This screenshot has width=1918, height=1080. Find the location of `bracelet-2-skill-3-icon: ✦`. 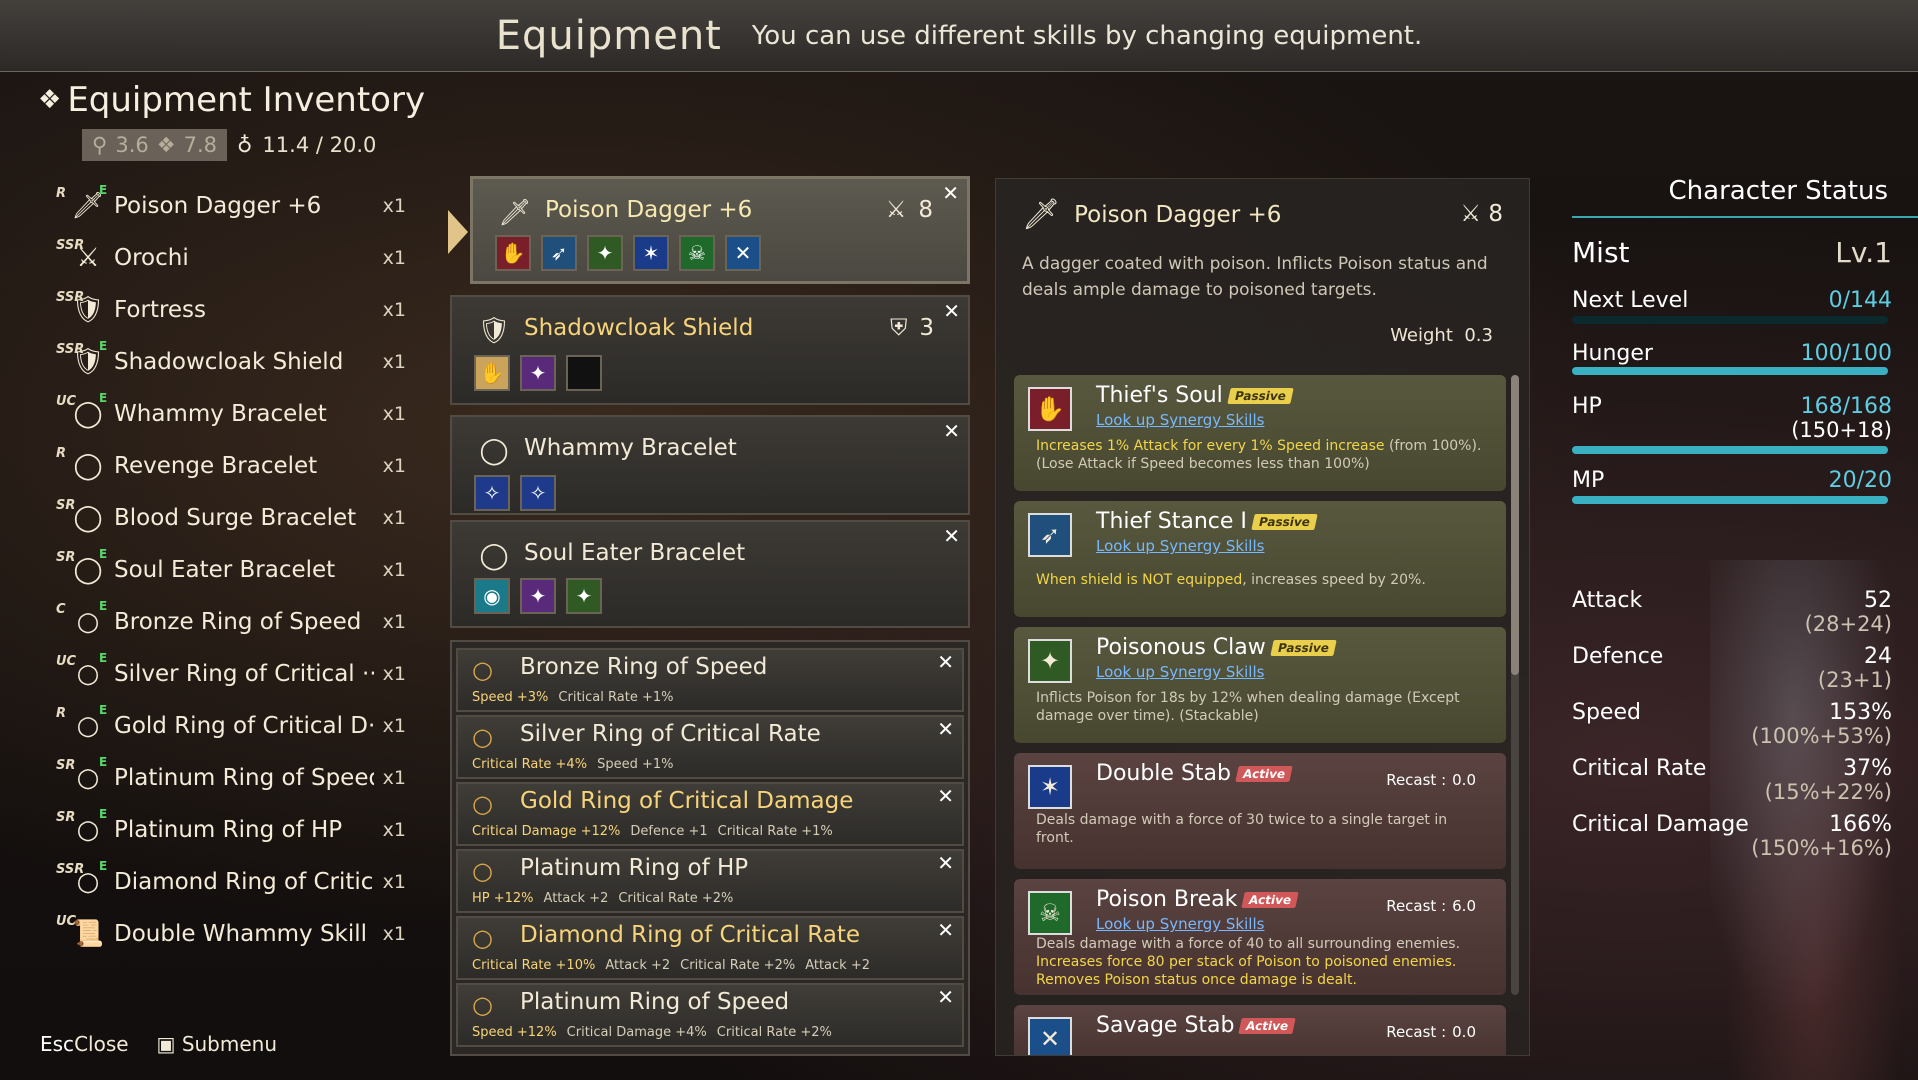

bracelet-2-skill-3-icon: ✦ is located at coordinates (584, 596).